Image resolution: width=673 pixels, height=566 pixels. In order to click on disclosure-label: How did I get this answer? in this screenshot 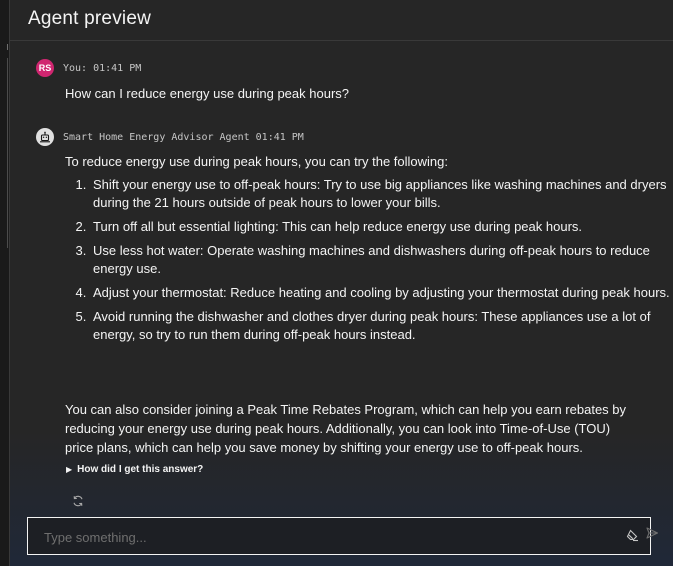, I will do `click(140, 469)`.